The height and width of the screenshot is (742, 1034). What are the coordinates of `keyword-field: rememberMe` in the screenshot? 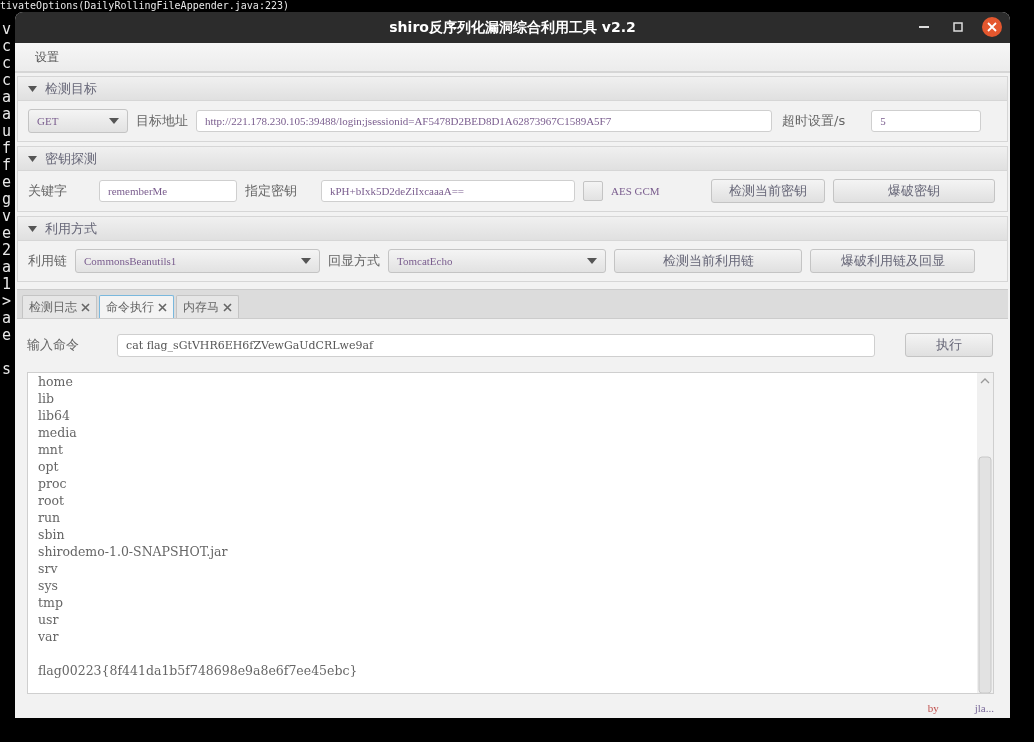 It's located at (168, 191).